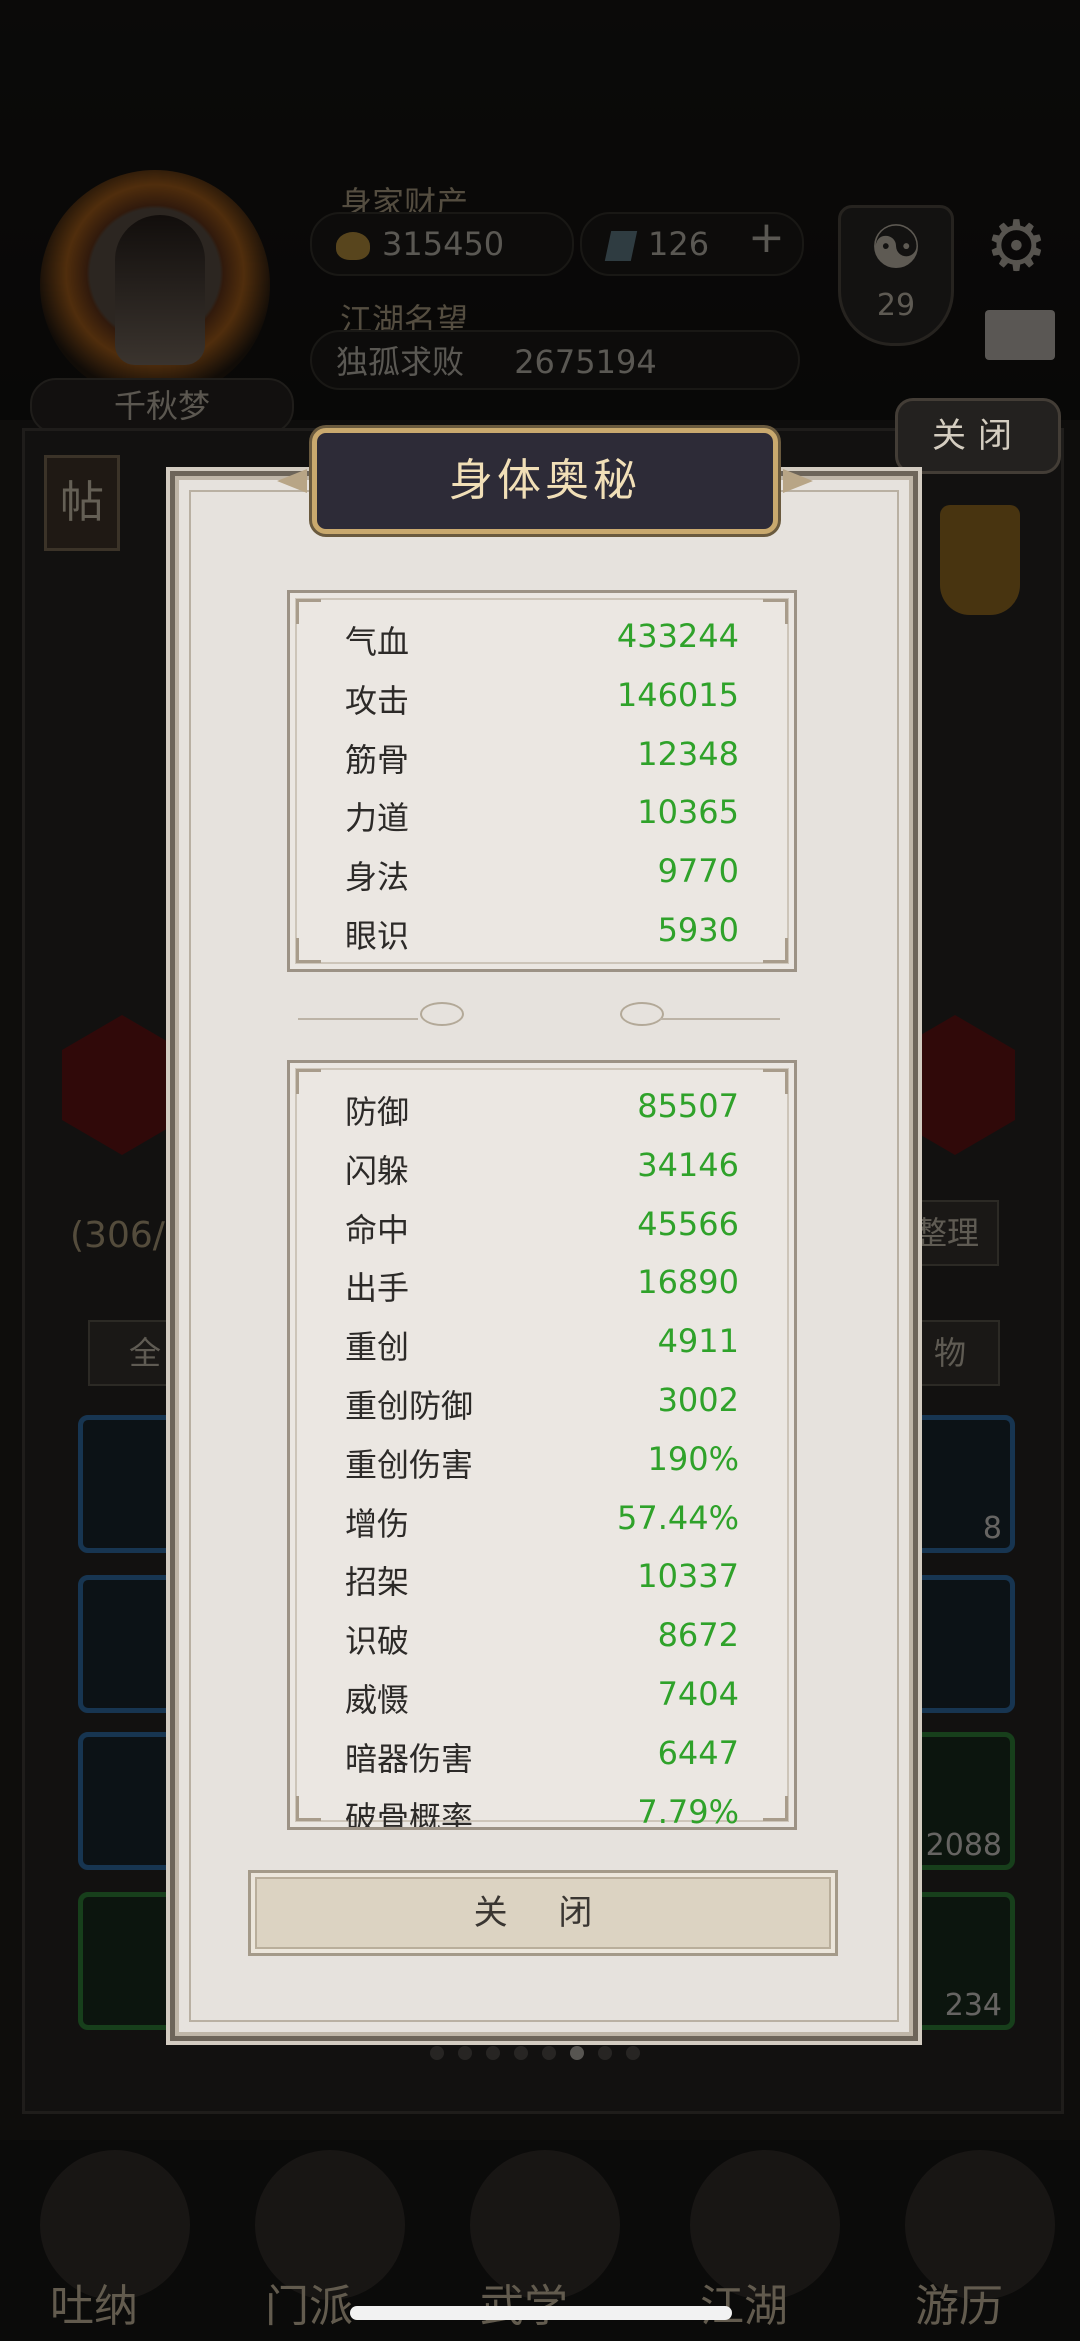 This screenshot has width=1080, height=2341. What do you see at coordinates (377, 1641) in the screenshot?
I see `stat-name: 识破` at bounding box center [377, 1641].